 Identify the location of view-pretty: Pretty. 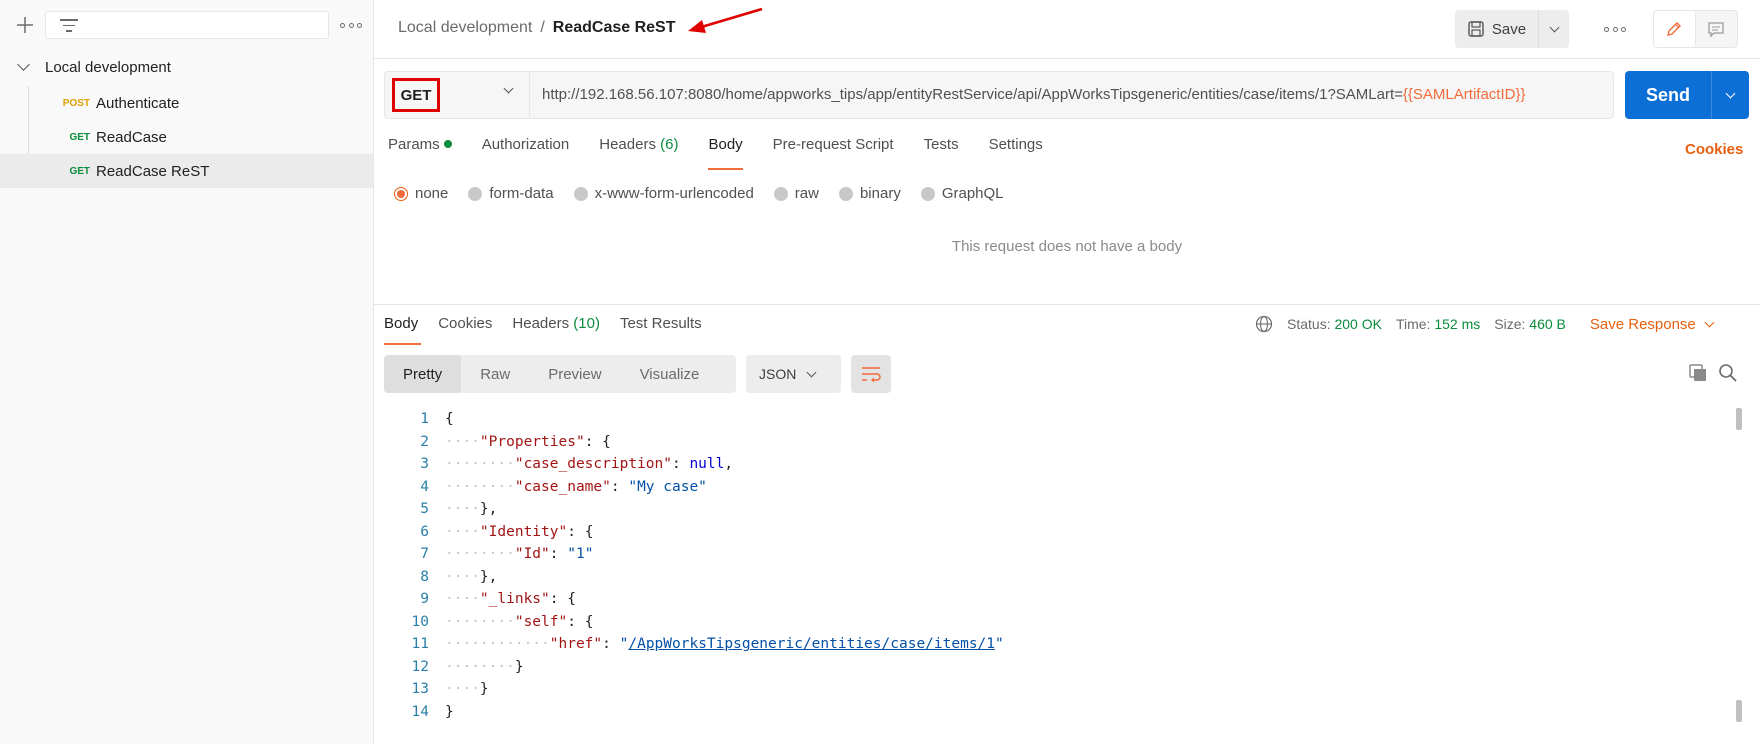
(423, 374).